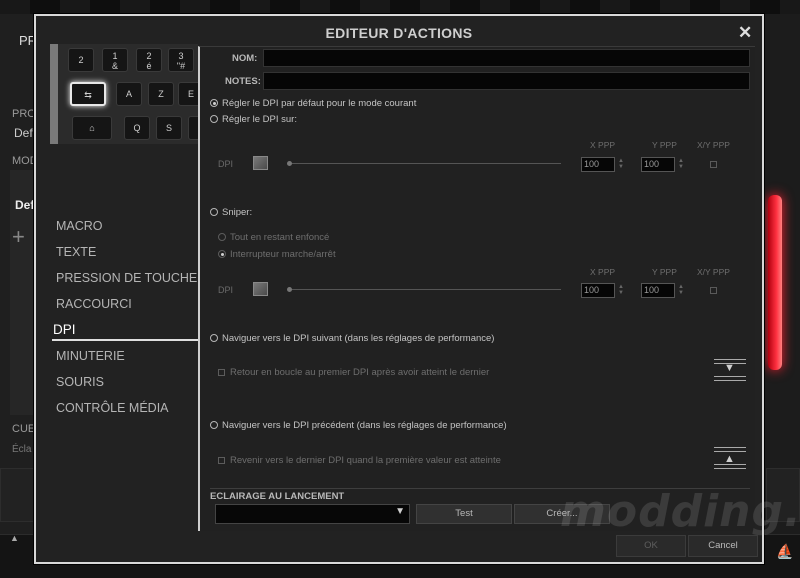  Describe the element at coordinates (181, 60) in the screenshot. I see `key: 3 "#` at that location.